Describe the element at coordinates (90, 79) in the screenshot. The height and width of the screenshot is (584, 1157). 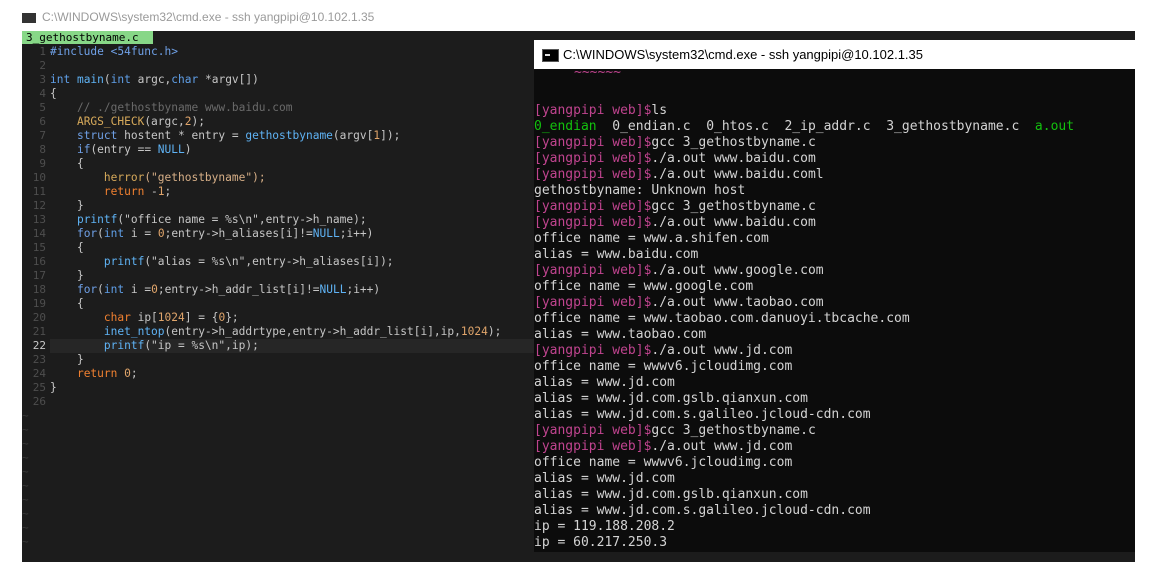
I see `code-token: main` at that location.